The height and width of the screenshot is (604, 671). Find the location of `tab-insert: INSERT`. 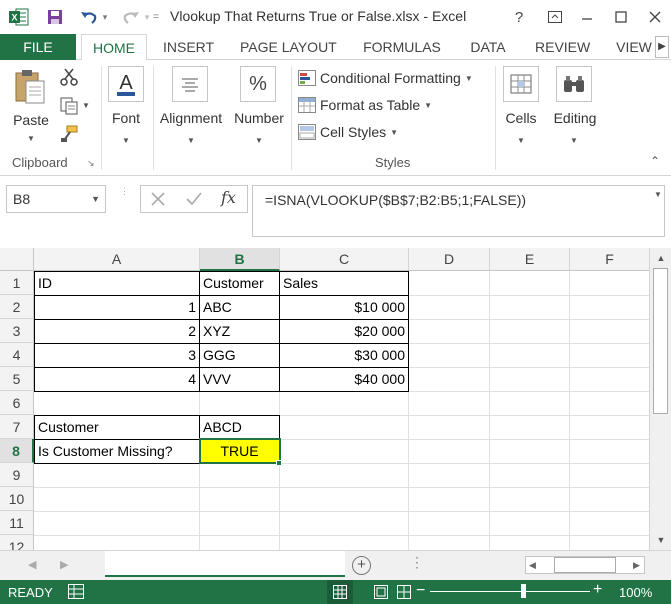

tab-insert: INSERT is located at coordinates (188, 47).